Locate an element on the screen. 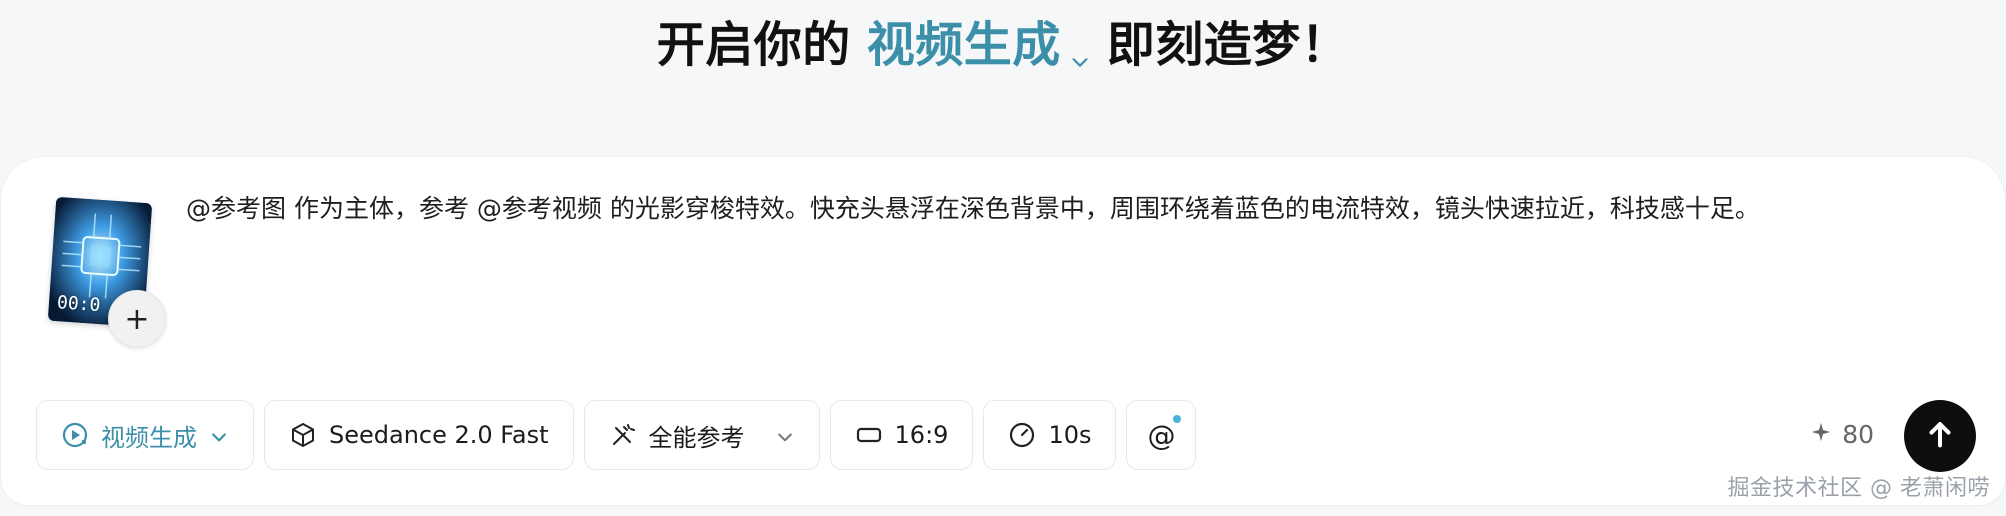 Image resolution: width=2006 pixels, height=516 pixels. submit-button is located at coordinates (1940, 436).